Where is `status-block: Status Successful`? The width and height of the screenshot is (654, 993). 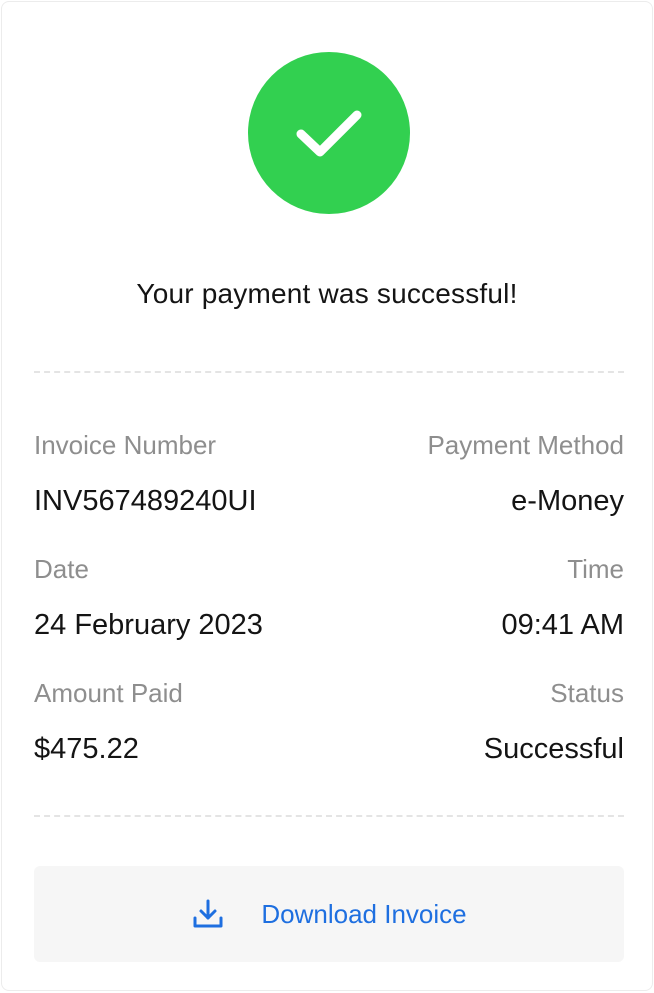 status-block: Status Successful is located at coordinates (554, 722).